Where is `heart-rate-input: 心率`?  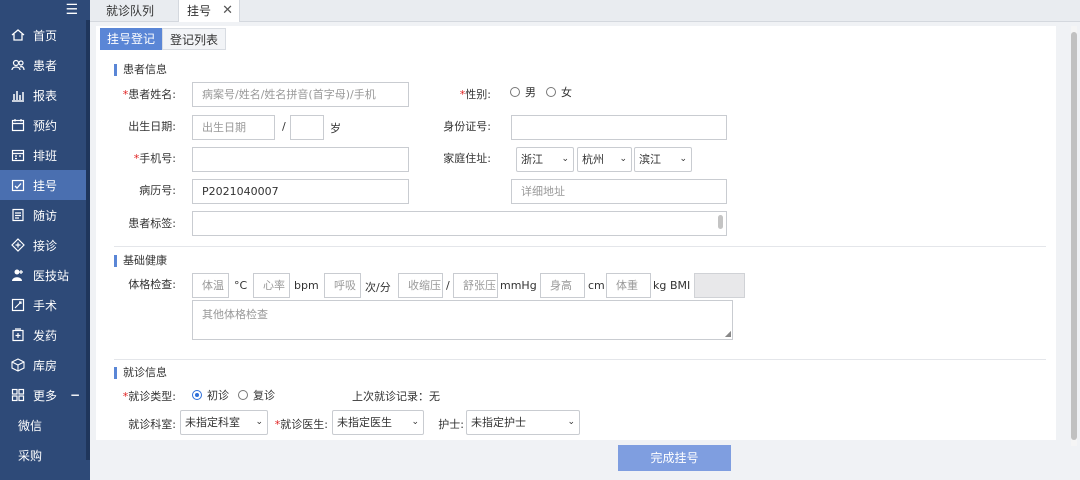 heart-rate-input: 心率 is located at coordinates (271, 285).